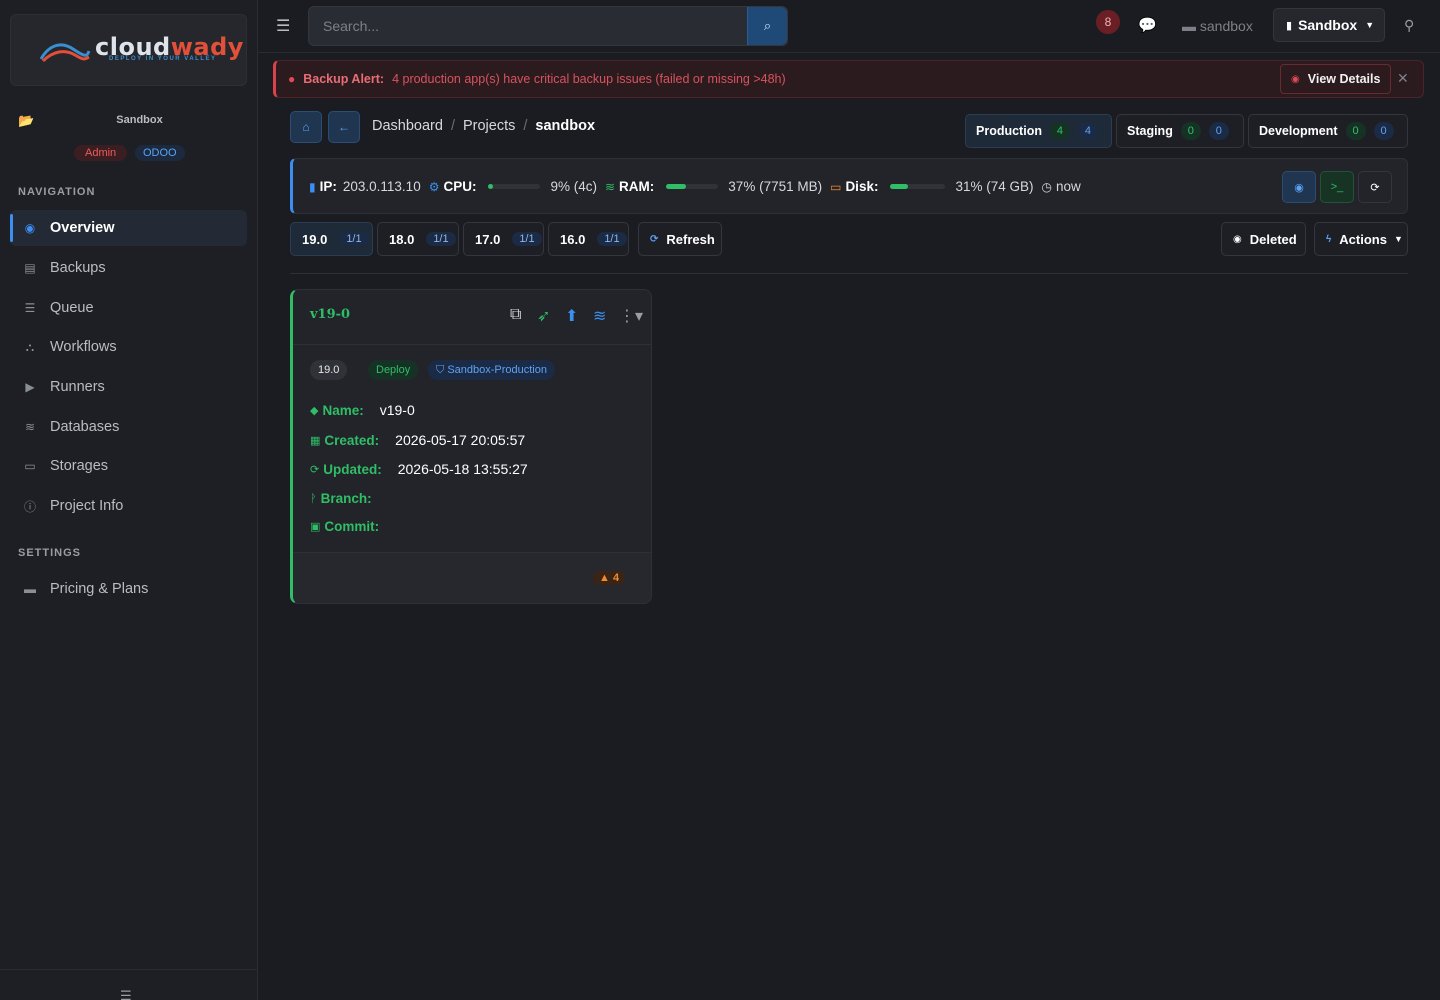 Image resolution: width=1440 pixels, height=1000 pixels. What do you see at coordinates (515, 315) in the screenshot?
I see `external-link-icon: ⧉` at bounding box center [515, 315].